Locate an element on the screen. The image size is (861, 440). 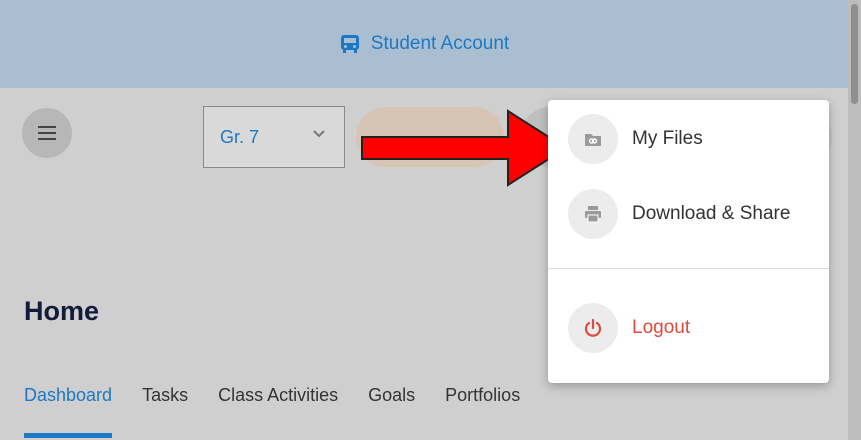
scrollbar is located at coordinates (854, 220).